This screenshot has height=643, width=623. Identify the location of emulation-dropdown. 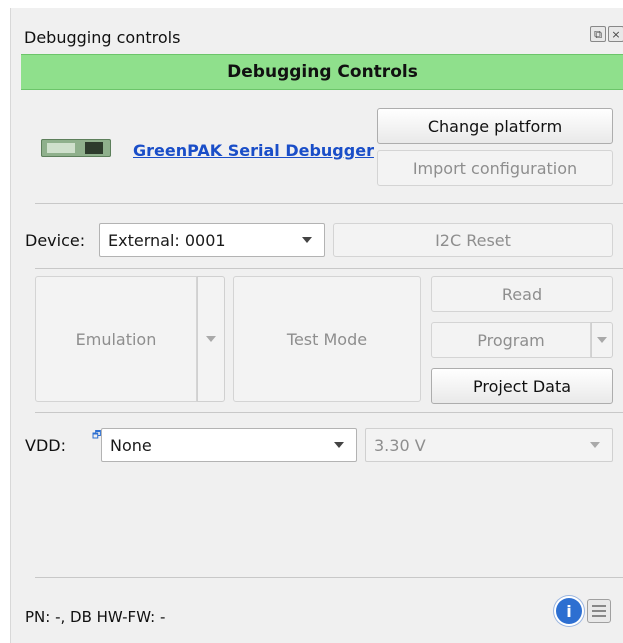
(211, 339).